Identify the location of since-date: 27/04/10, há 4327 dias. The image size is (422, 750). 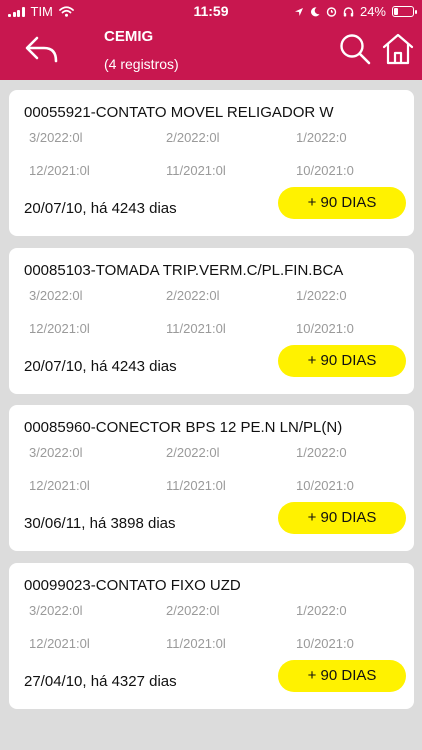
(100, 681).